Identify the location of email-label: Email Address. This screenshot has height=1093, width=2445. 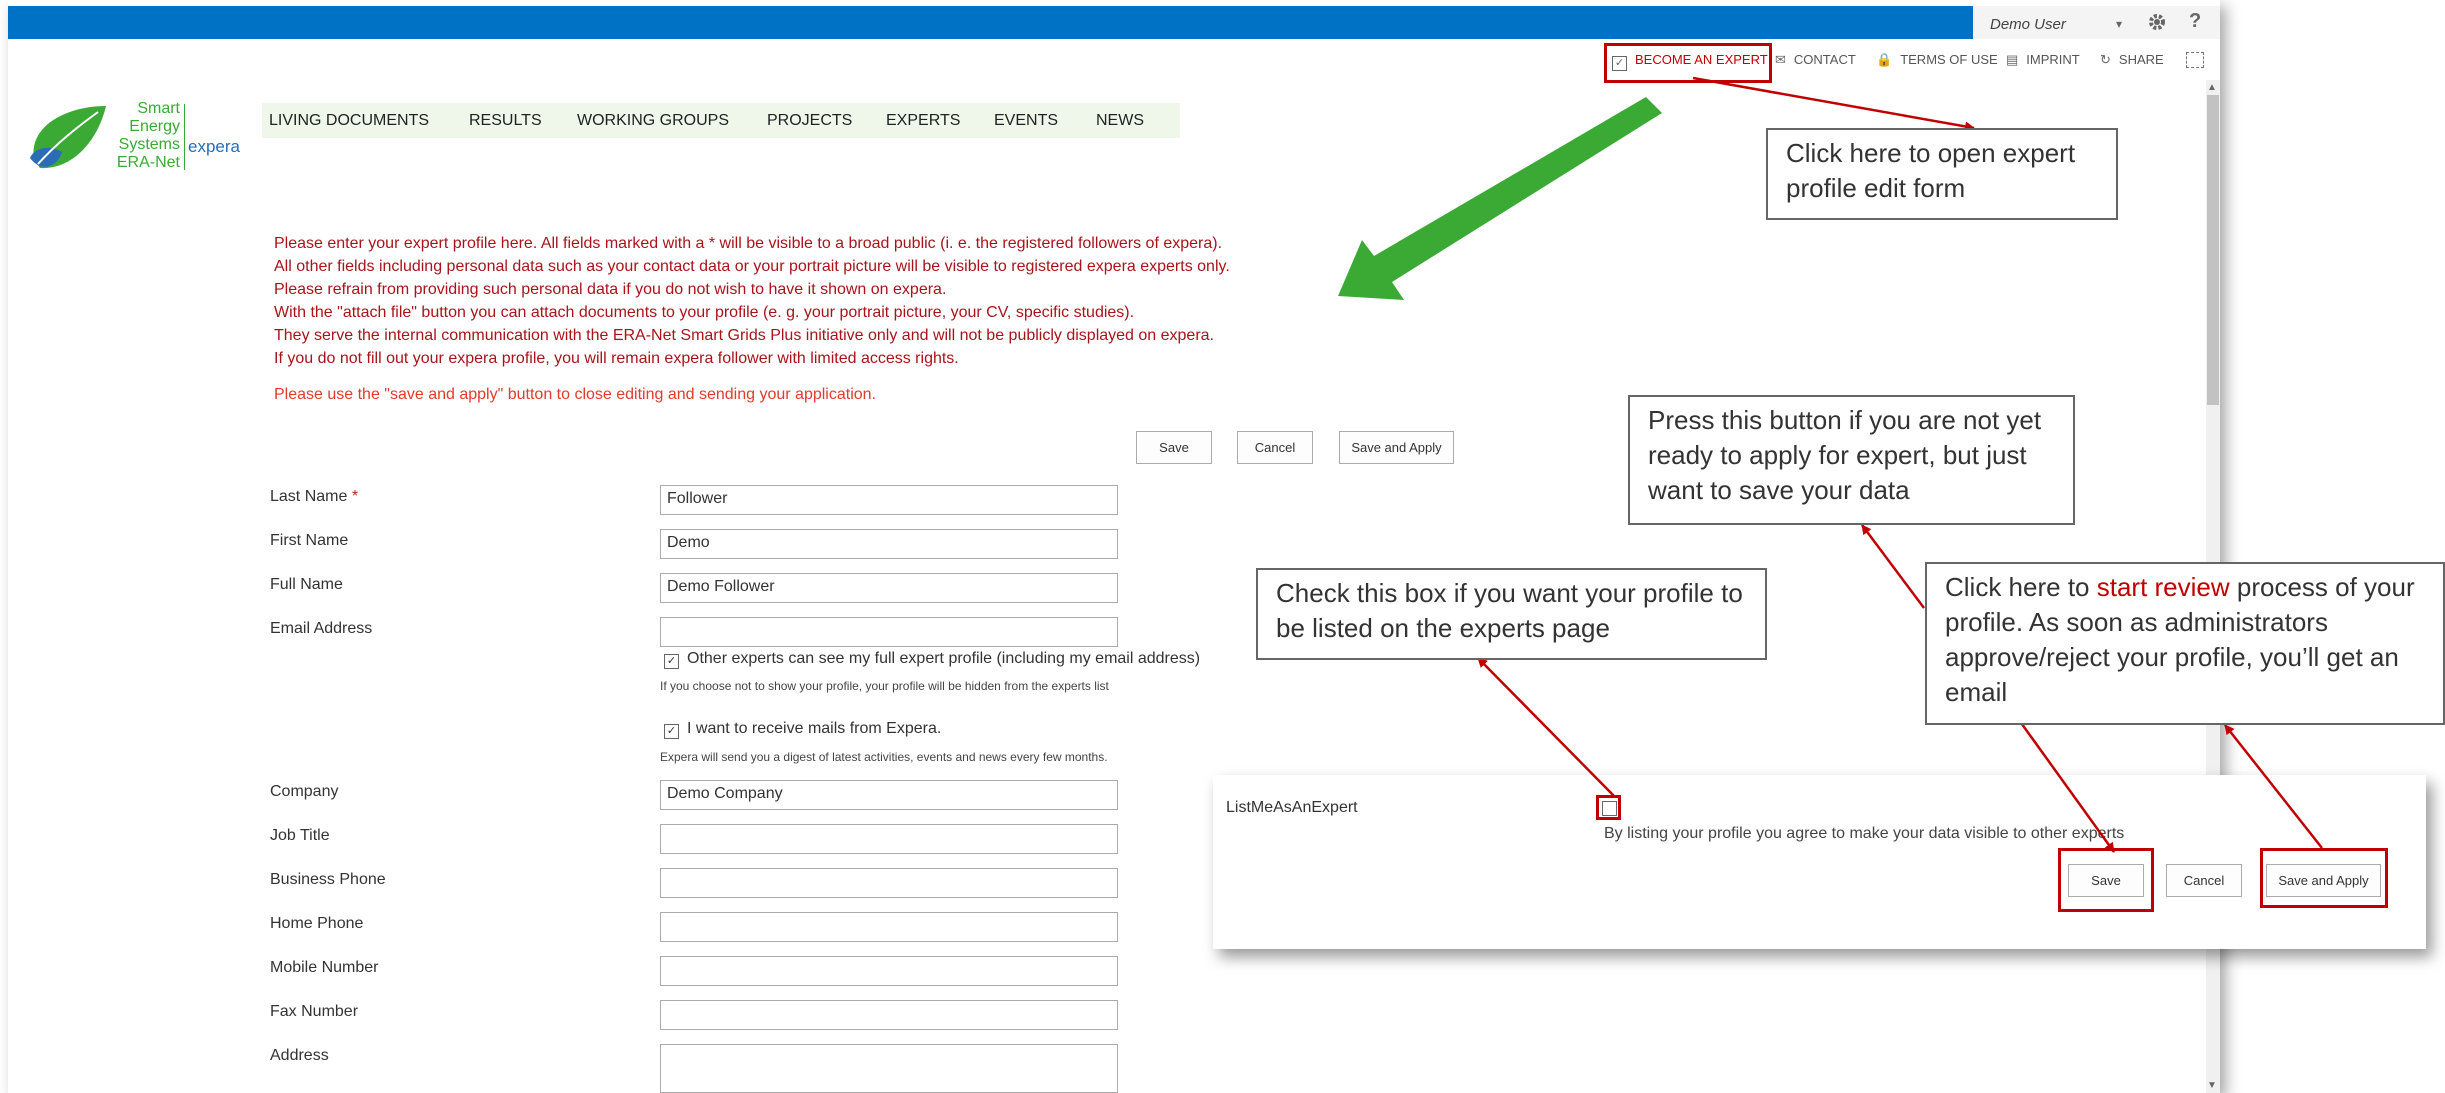
(321, 628).